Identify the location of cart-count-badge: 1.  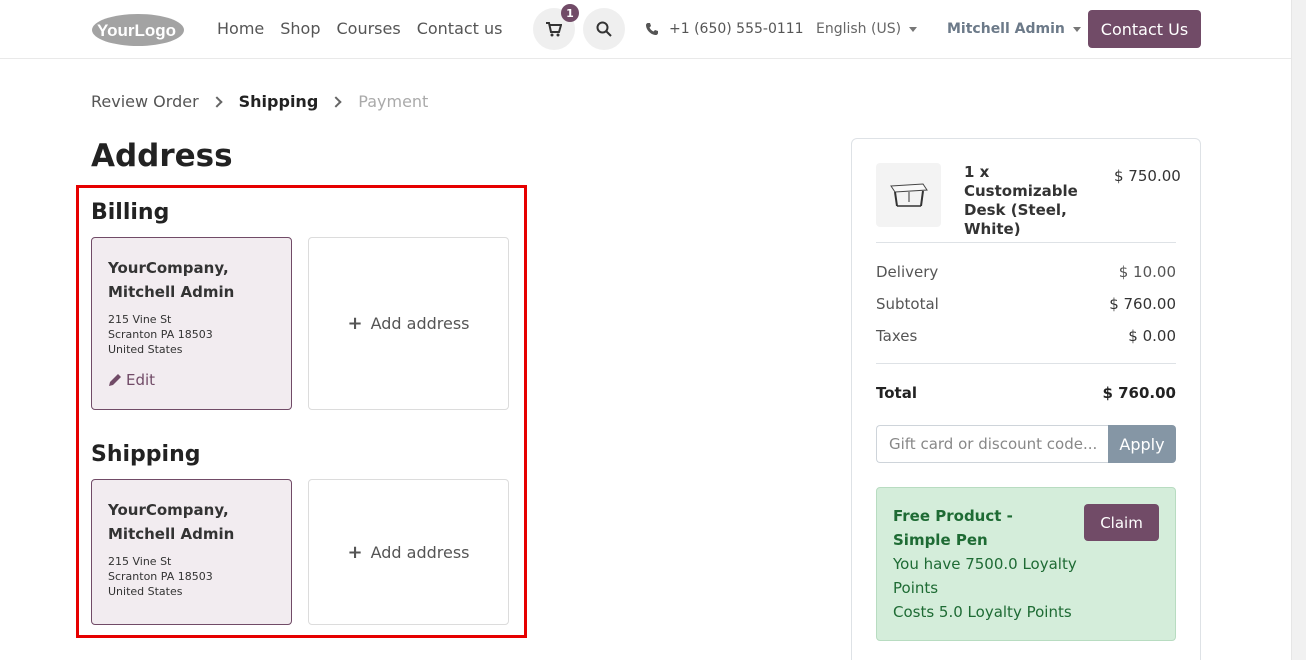
(570, 13).